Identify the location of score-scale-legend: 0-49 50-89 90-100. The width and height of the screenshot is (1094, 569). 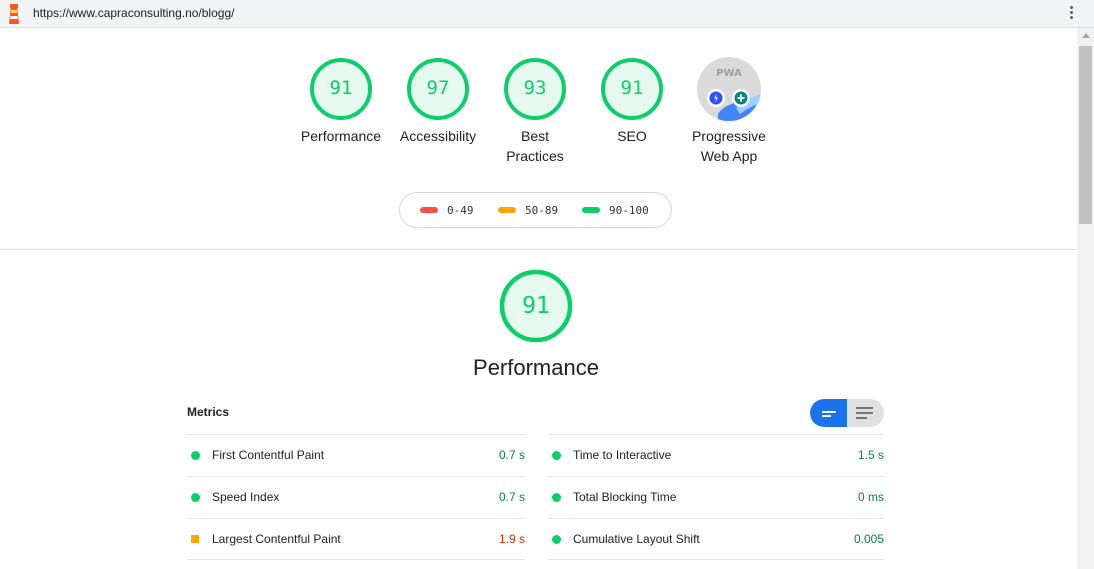
(535, 210).